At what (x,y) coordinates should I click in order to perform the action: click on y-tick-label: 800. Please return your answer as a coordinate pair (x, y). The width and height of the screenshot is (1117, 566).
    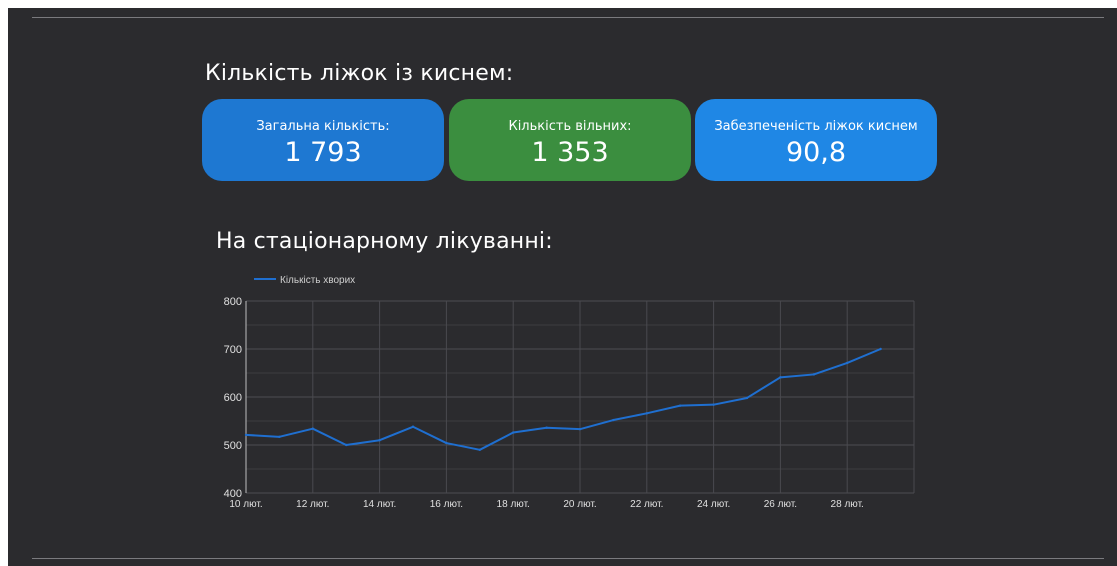
    Looking at the image, I should click on (233, 302).